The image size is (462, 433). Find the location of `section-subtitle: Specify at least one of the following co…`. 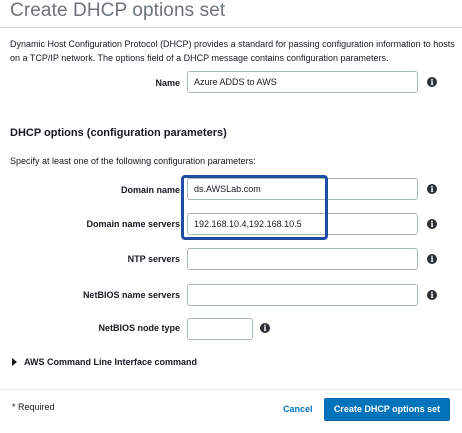

section-subtitle: Specify at least one of the following co… is located at coordinates (133, 161).